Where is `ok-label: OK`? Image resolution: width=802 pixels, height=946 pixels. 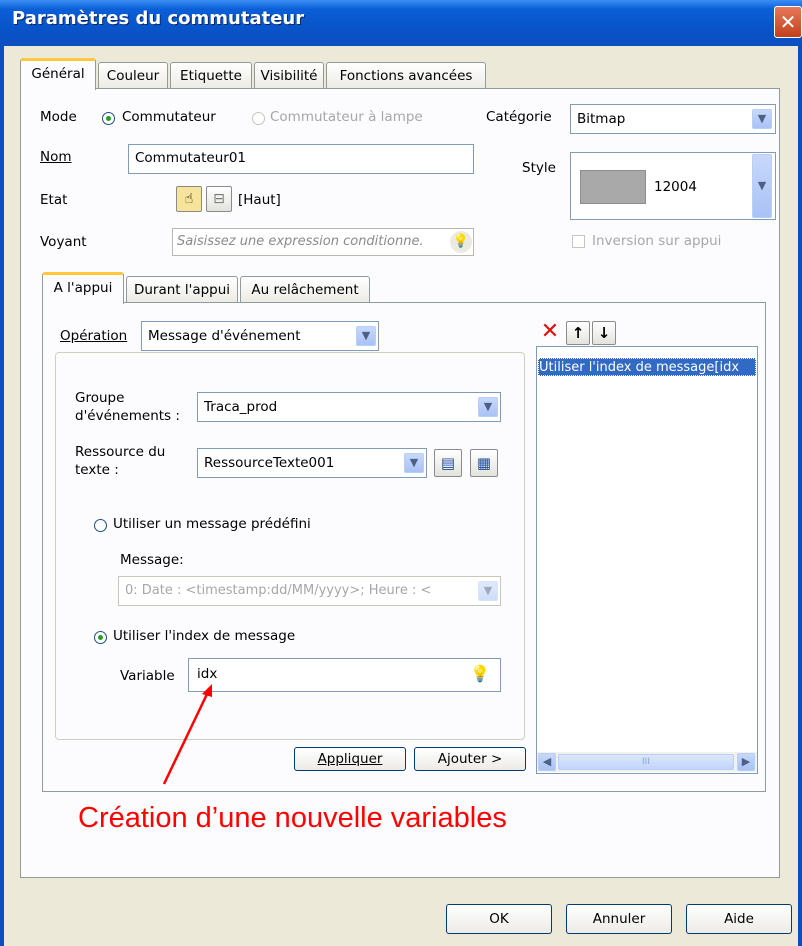
ok-label: OK is located at coordinates (499, 919).